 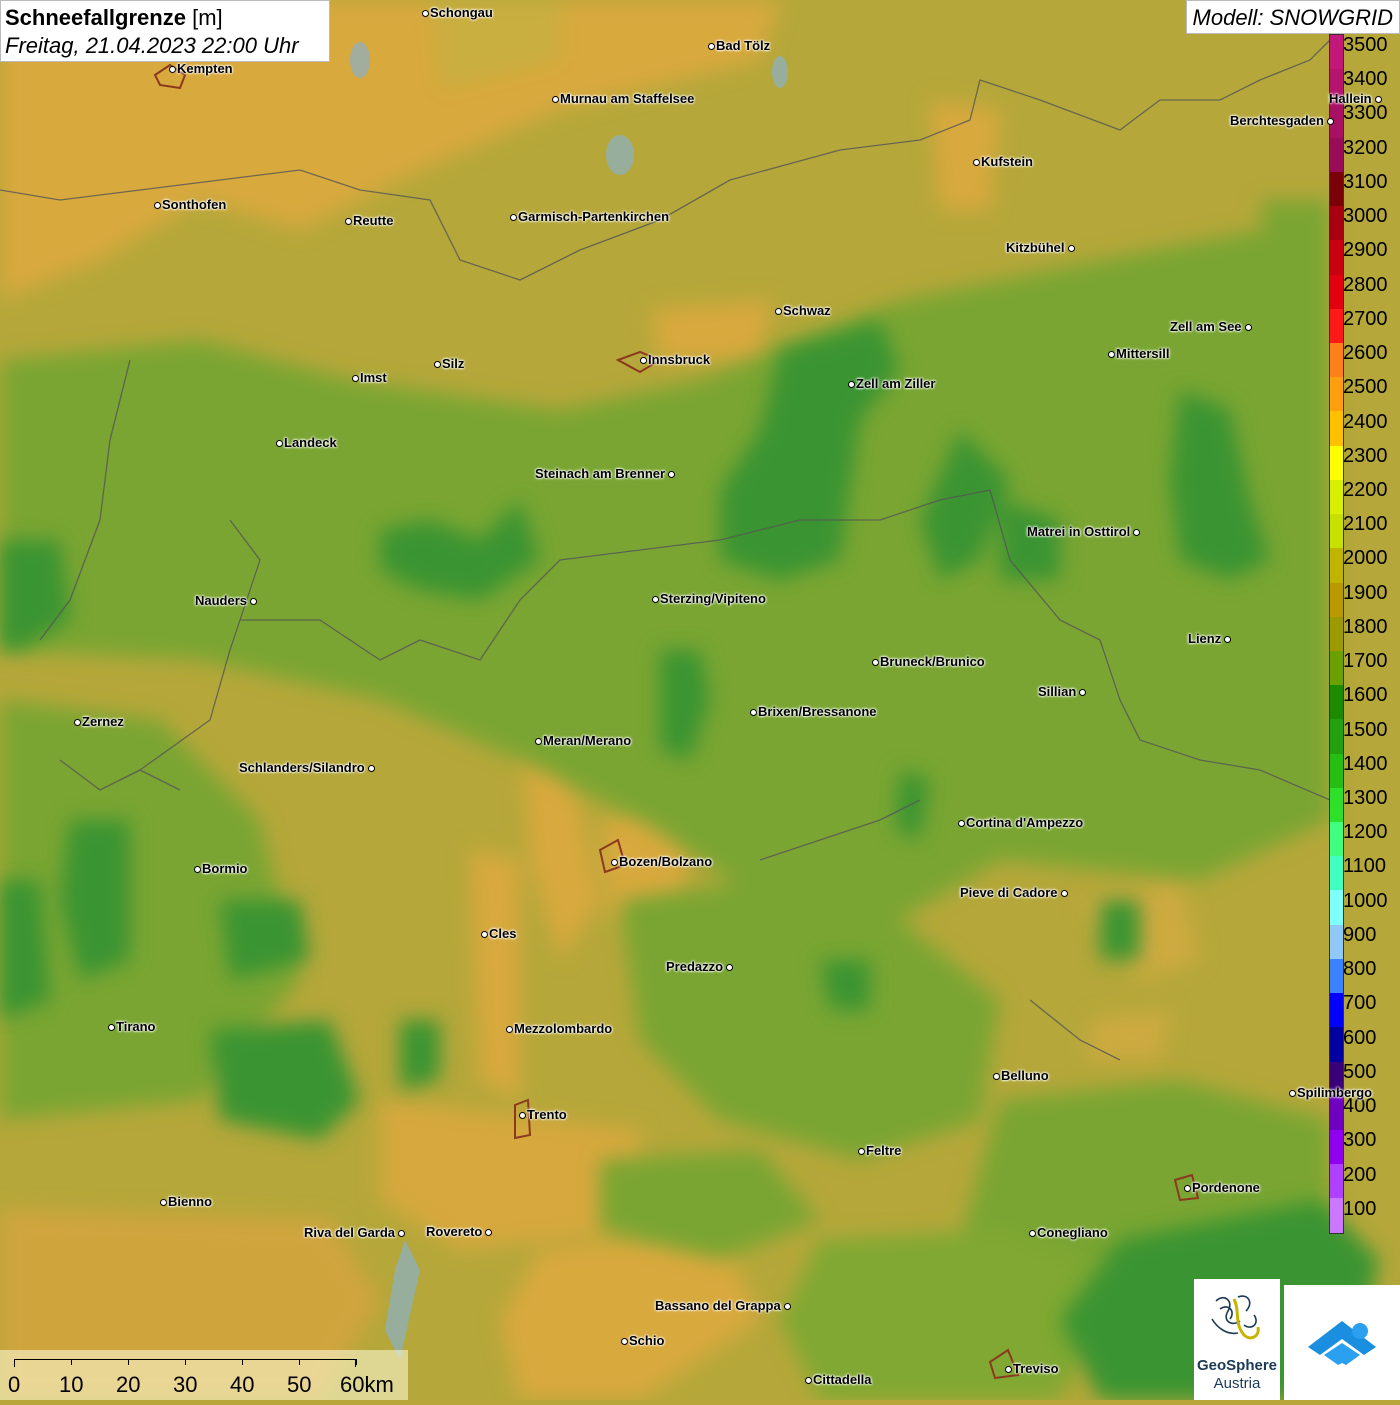 I want to click on geosphere-emblem-icon, so click(x=1235, y=1317).